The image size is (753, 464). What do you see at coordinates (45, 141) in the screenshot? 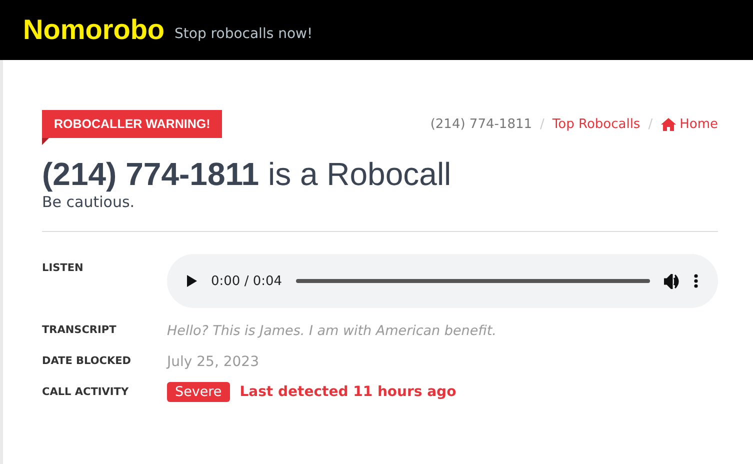
I see `badge-notch` at bounding box center [45, 141].